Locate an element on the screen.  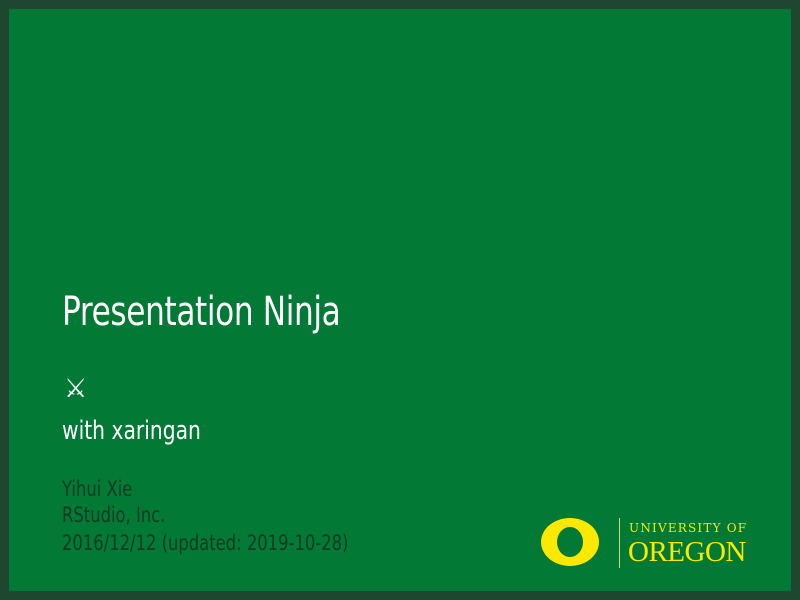
university-of-oregon-logo: UNIVERSITY OF OREGON is located at coordinates (654, 544).